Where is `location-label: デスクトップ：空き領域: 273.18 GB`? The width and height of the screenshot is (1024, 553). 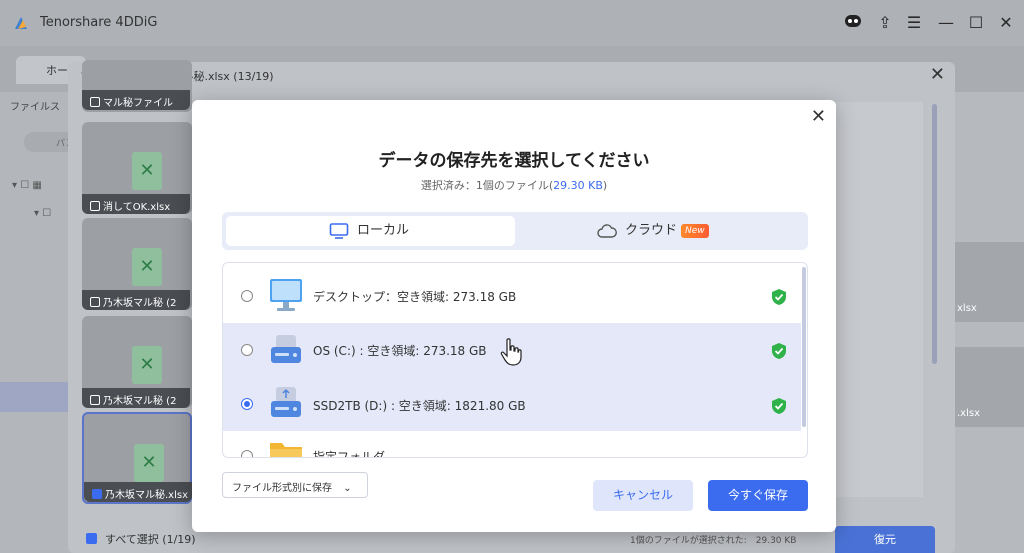
location-label: デスクトップ：空き領域: 273.18 GB is located at coordinates (415, 297).